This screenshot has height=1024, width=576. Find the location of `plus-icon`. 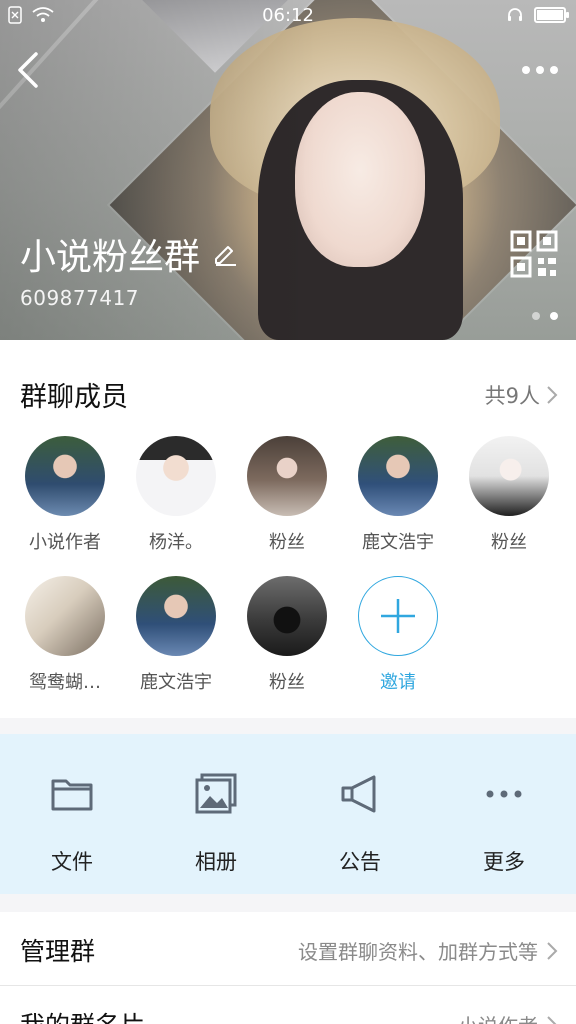

plus-icon is located at coordinates (398, 616).